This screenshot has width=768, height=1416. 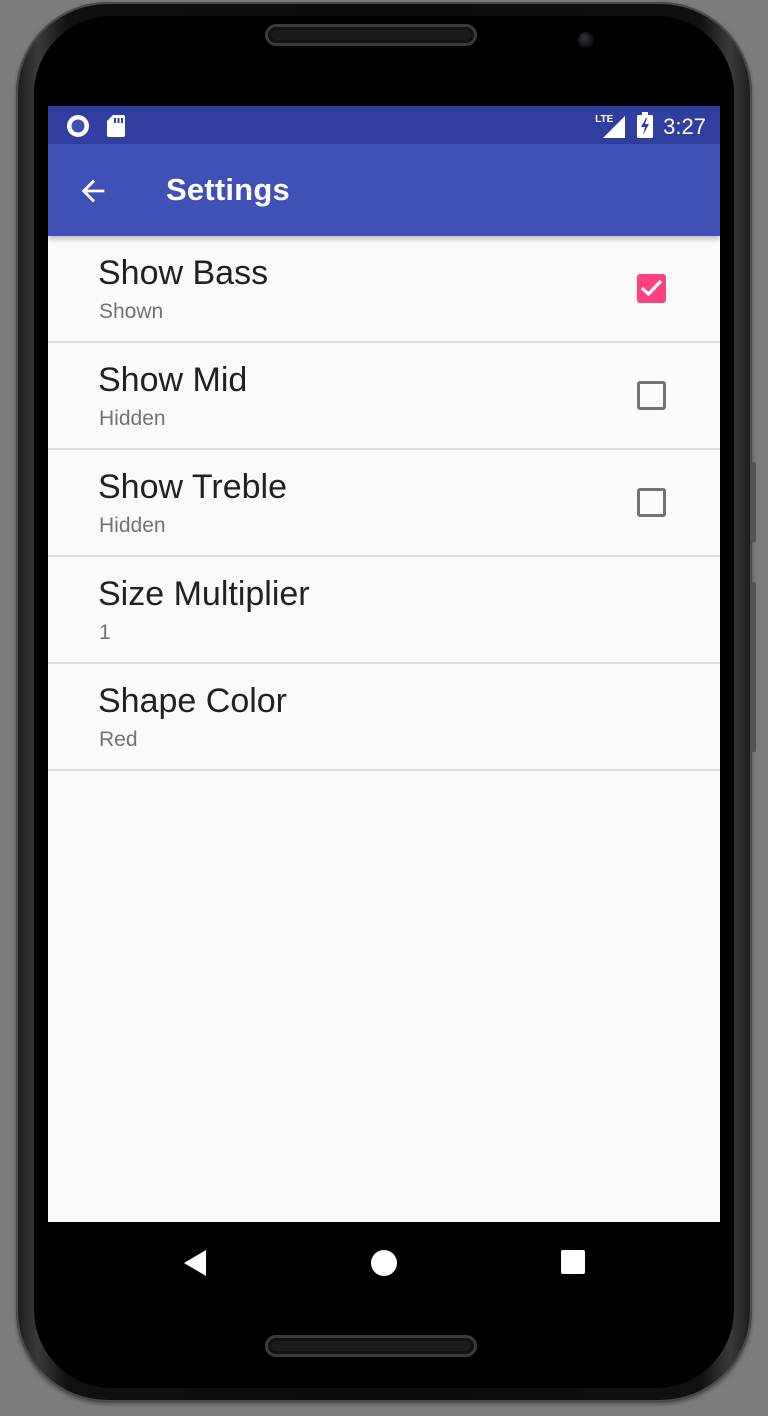 What do you see at coordinates (384, 190) in the screenshot?
I see `app-bar: Settings` at bounding box center [384, 190].